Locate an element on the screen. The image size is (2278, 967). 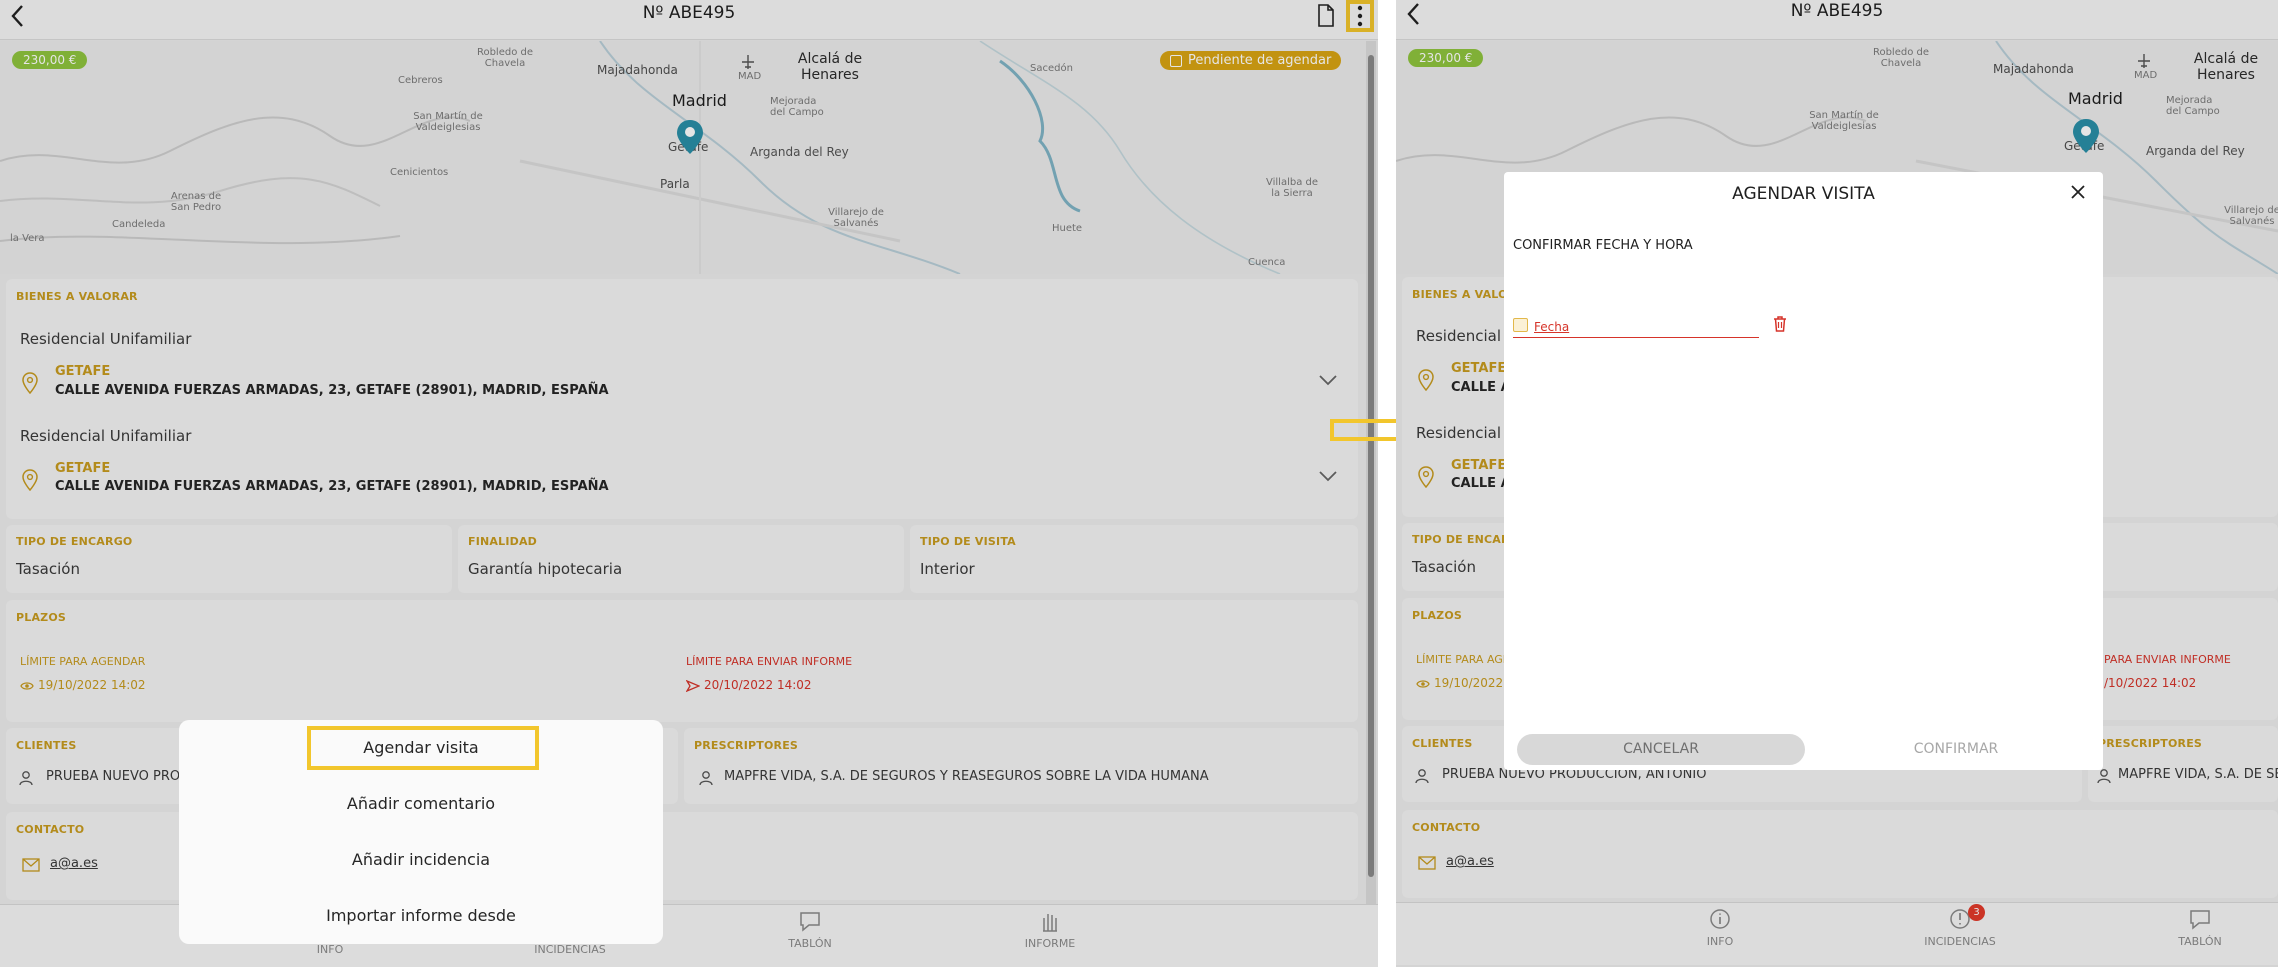
trash-icon is located at coordinates (1780, 324).